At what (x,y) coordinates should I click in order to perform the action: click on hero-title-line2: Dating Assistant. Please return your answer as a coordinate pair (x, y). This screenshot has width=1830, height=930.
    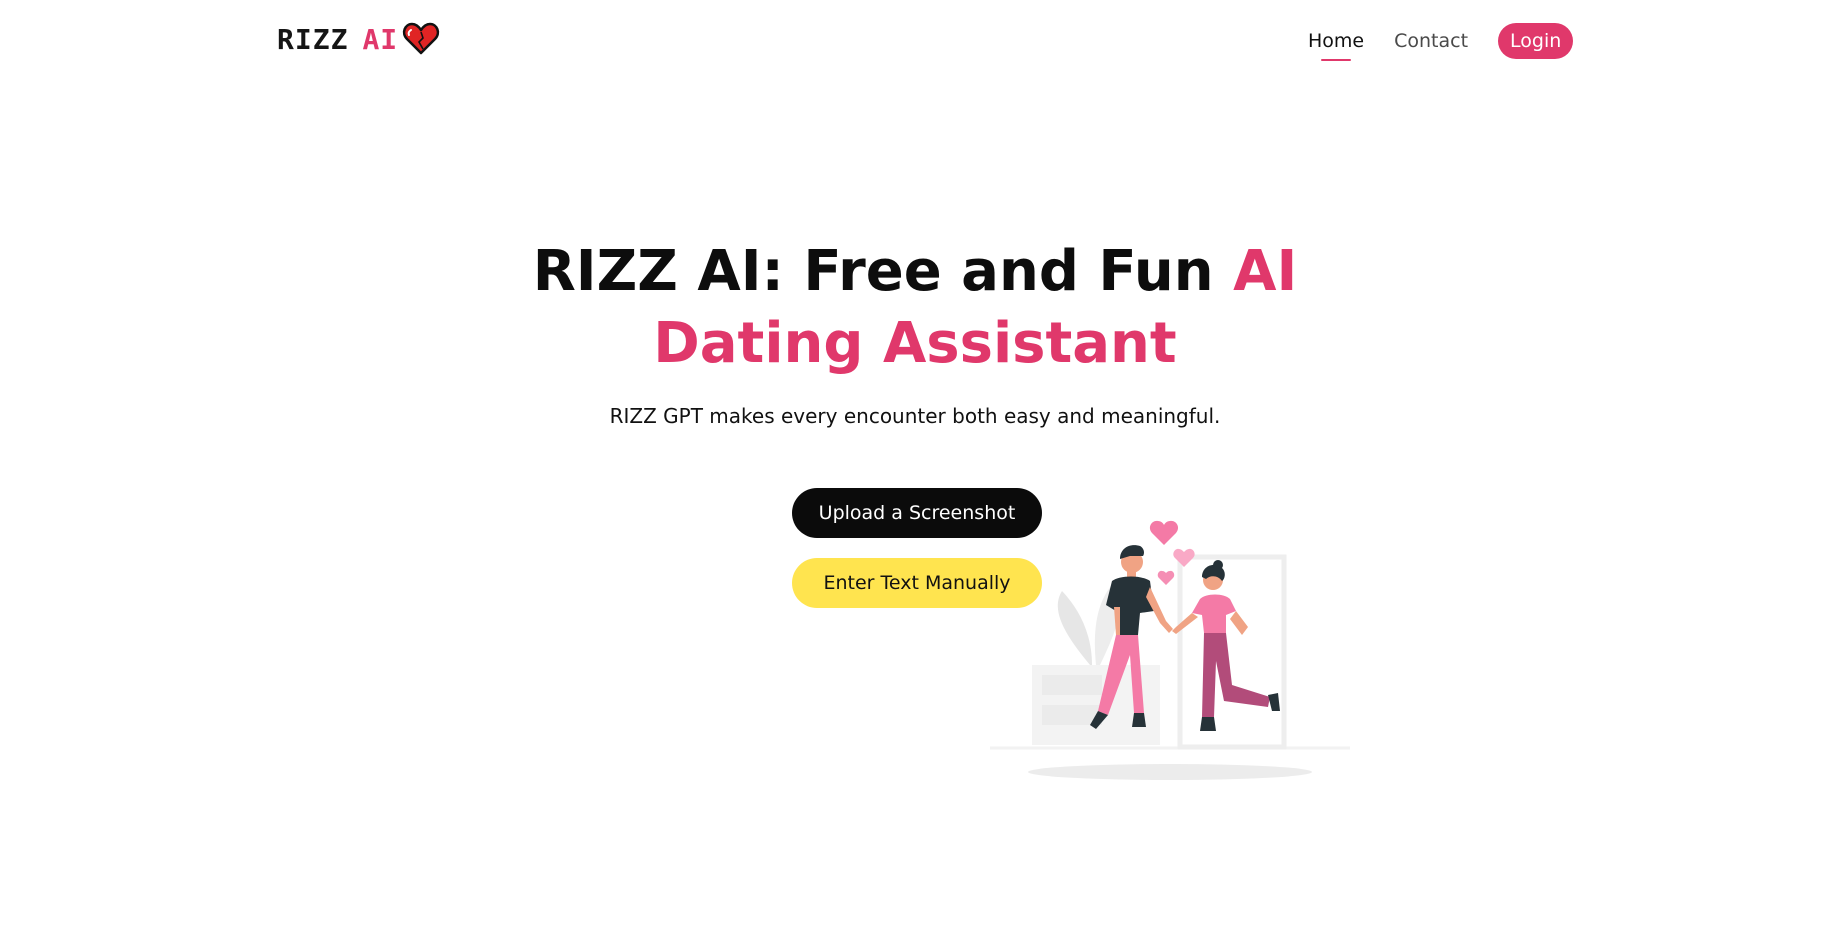
    Looking at the image, I should click on (915, 343).